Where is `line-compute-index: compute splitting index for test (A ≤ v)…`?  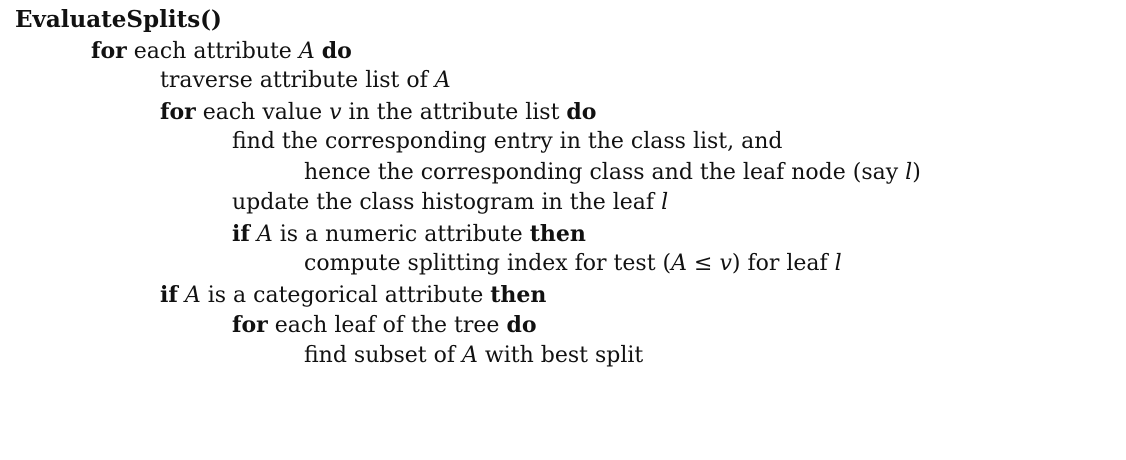 line-compute-index: compute splitting index for test (A ≤ v)… is located at coordinates (565, 264).